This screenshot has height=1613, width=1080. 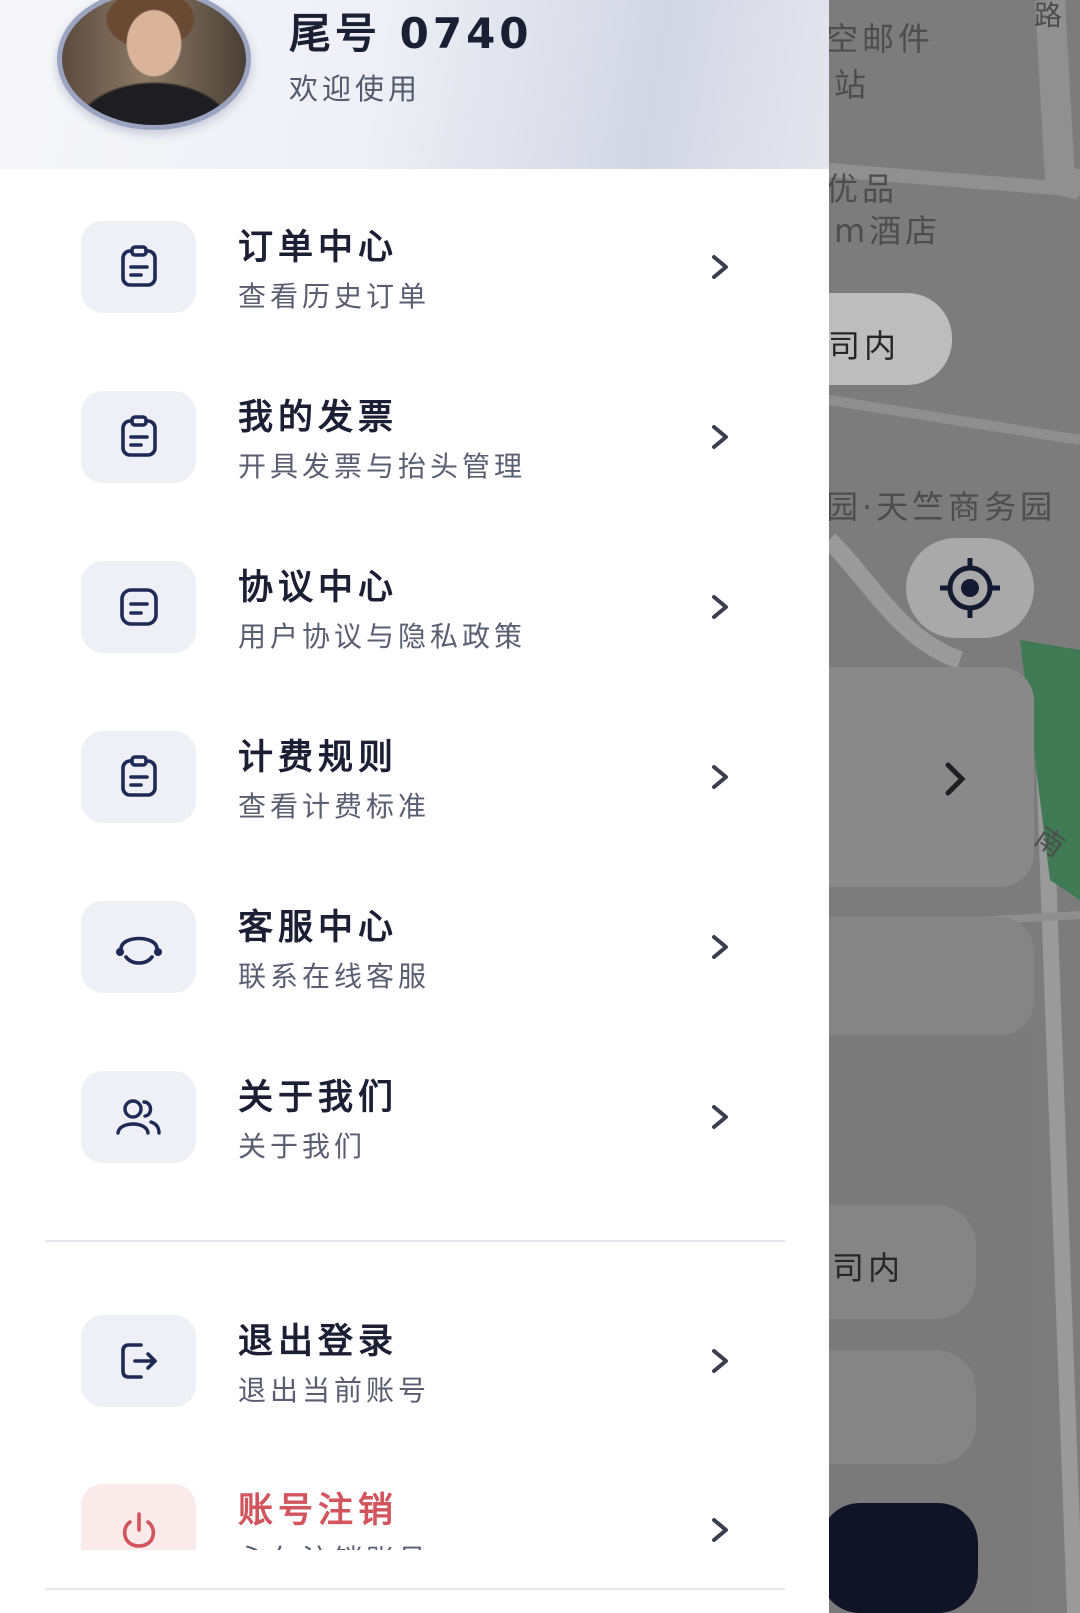 I want to click on menu-item-desc: 用户协议与隐私政策, so click(x=382, y=636).